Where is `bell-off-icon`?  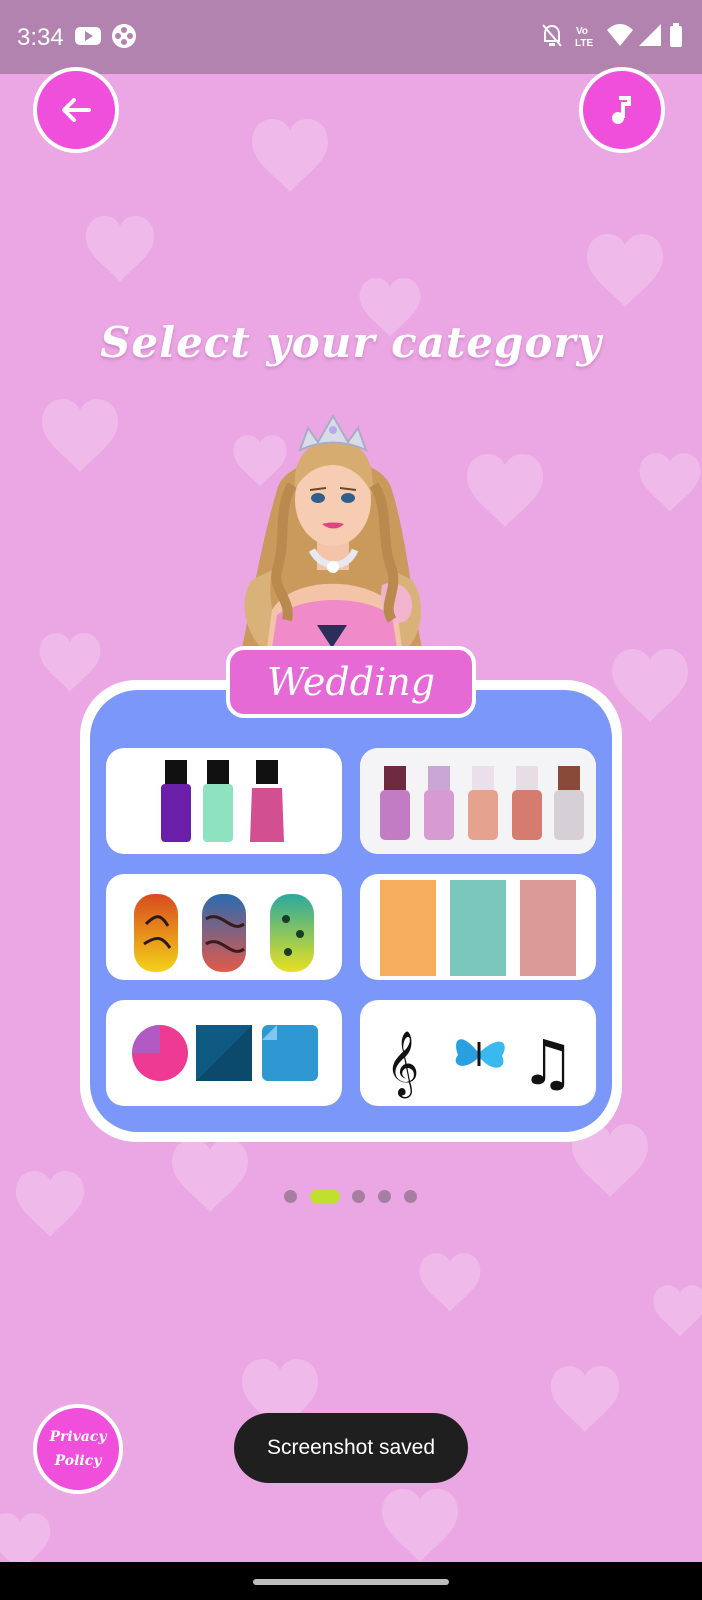
bell-off-icon is located at coordinates (552, 35).